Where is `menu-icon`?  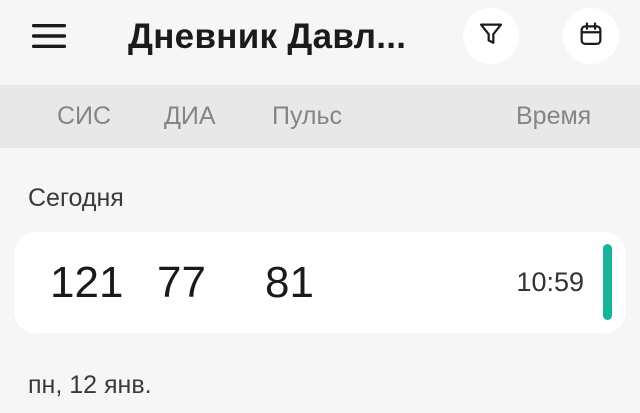 menu-icon is located at coordinates (49, 38).